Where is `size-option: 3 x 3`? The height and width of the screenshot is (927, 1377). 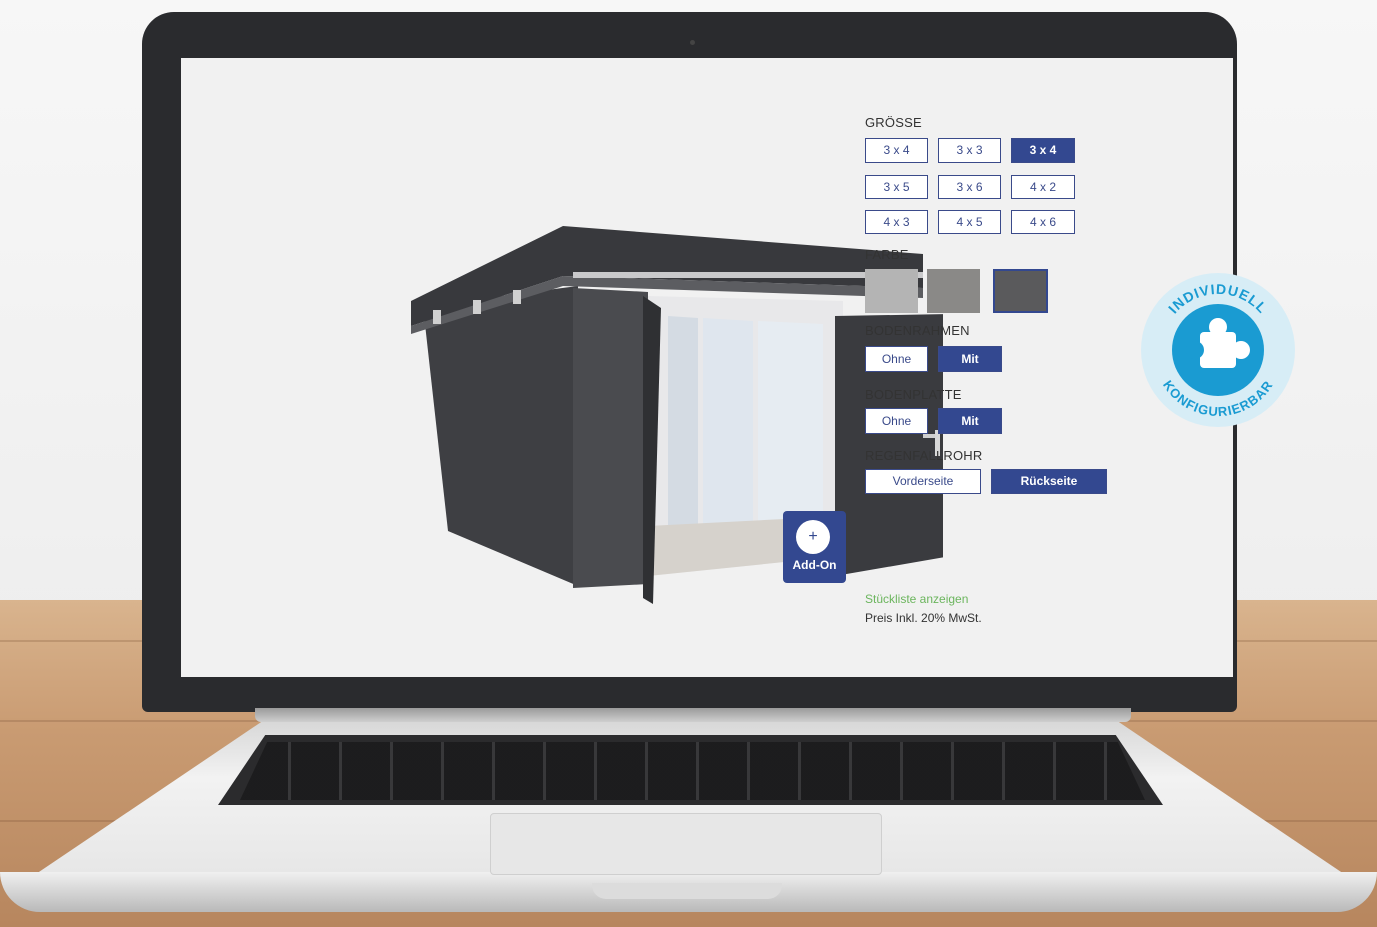 size-option: 3 x 3 is located at coordinates (969, 150).